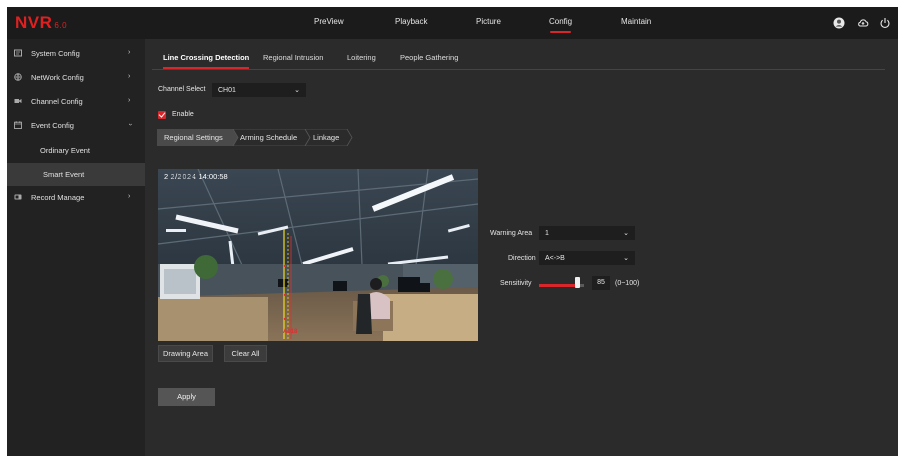 This screenshot has width=904, height=456. Describe the element at coordinates (41, 22) in the screenshot. I see `brand-logo: NVR 6.0` at that location.